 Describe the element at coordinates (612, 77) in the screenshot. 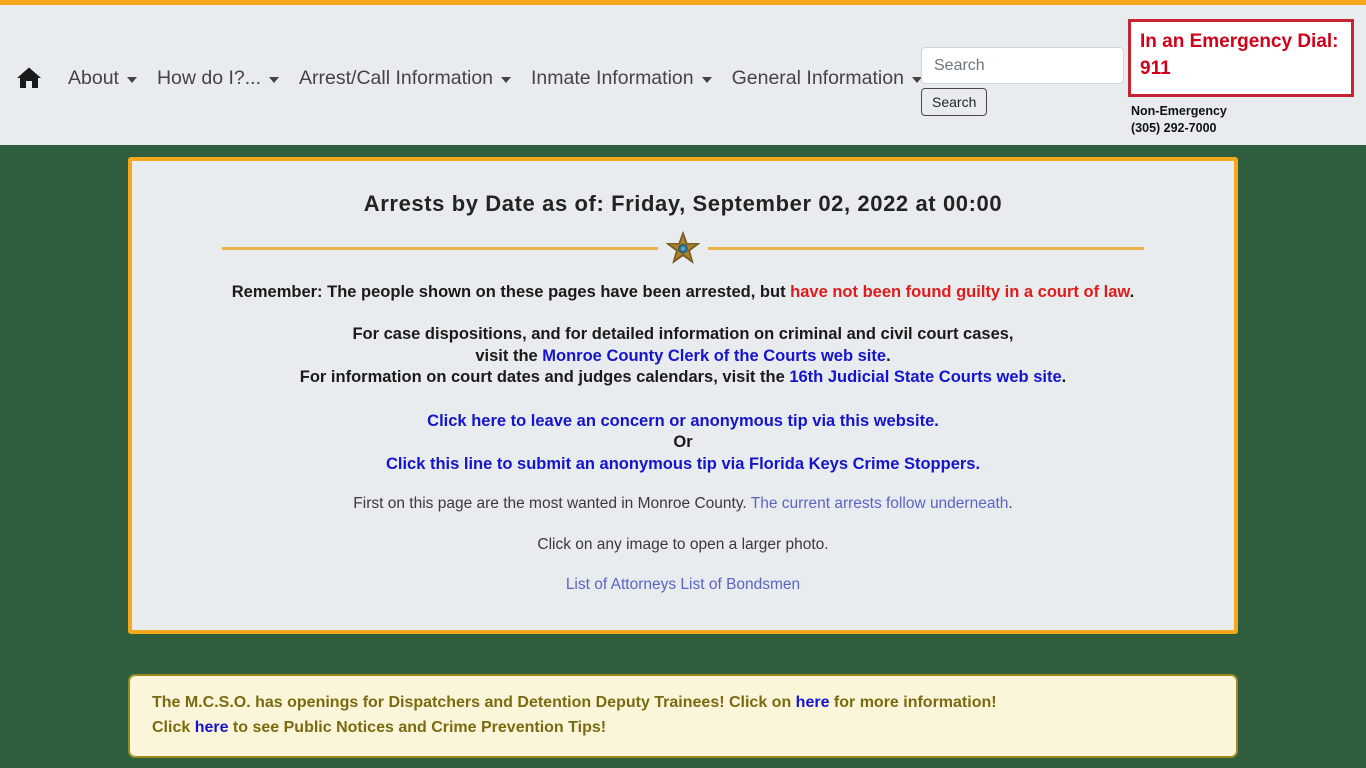

I see `nav-item-label: Inmate Information` at that location.